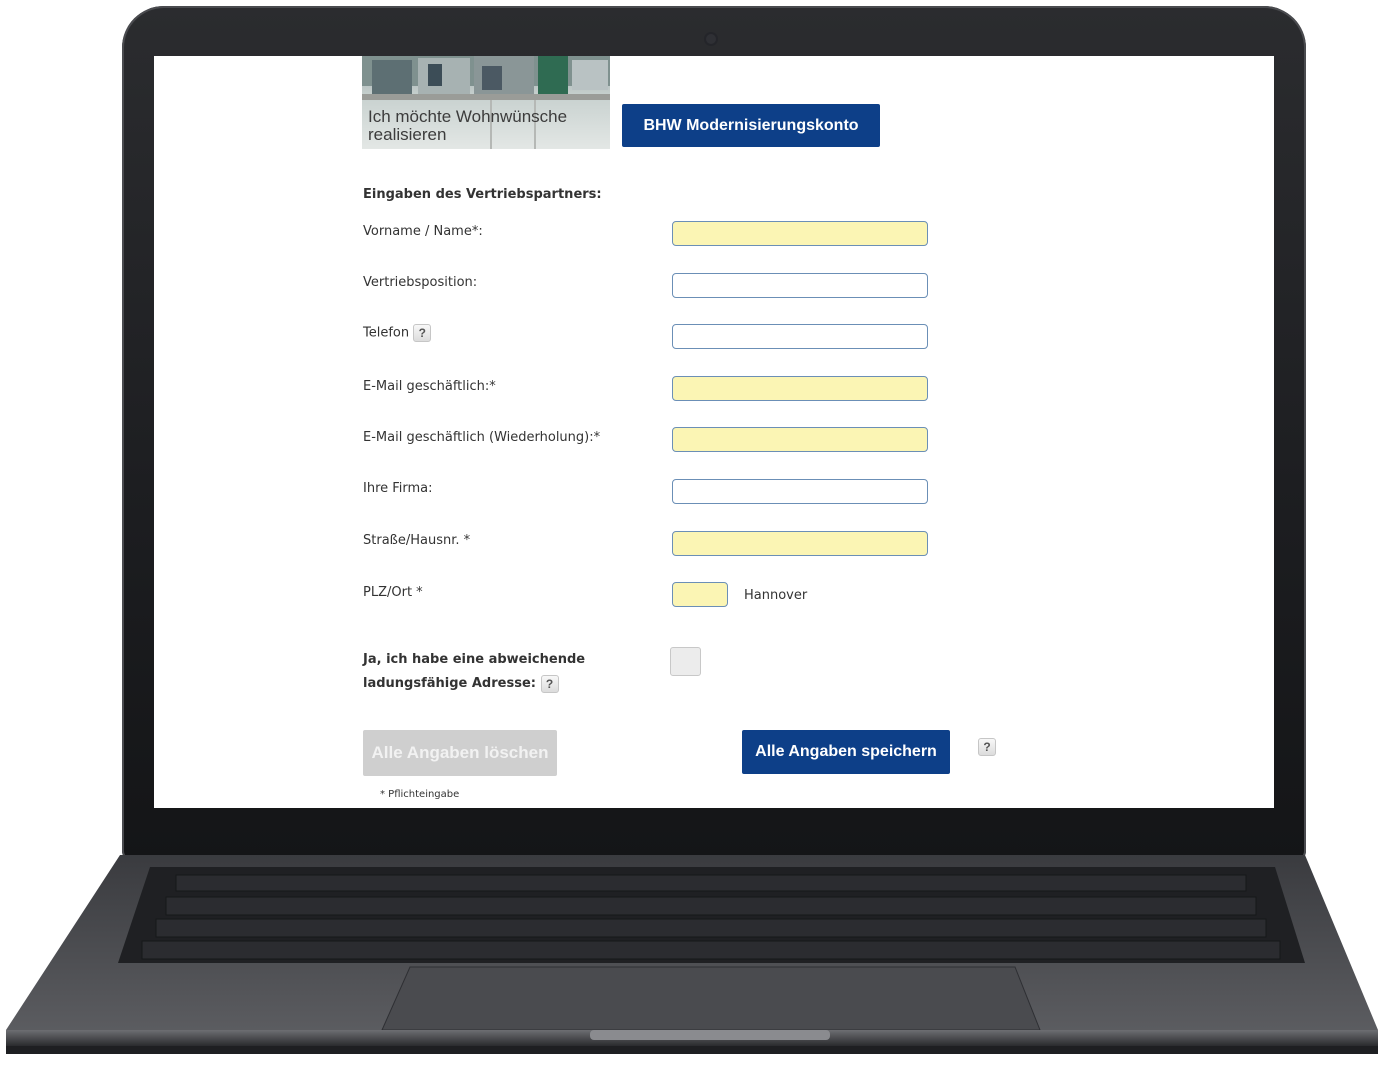 Image resolution: width=1385 pixels, height=1091 pixels. Describe the element at coordinates (449, 683) in the screenshot. I see `alt-address-label-line2: ladungsfähige Adresse:` at that location.